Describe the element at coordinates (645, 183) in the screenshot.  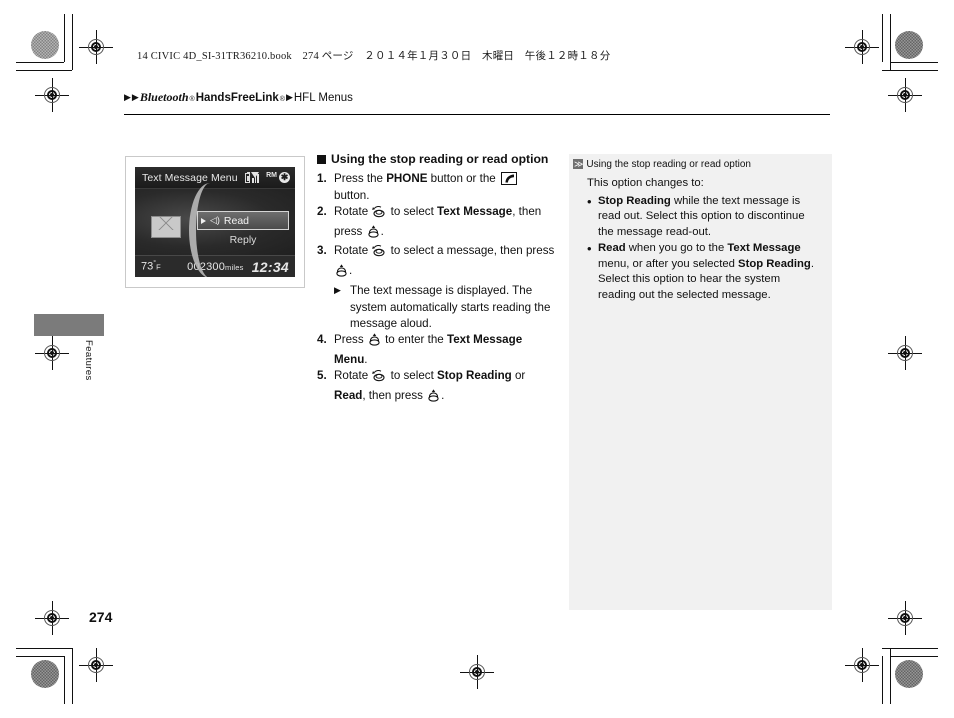
I see `note-lead-text: This option changes to:` at that location.